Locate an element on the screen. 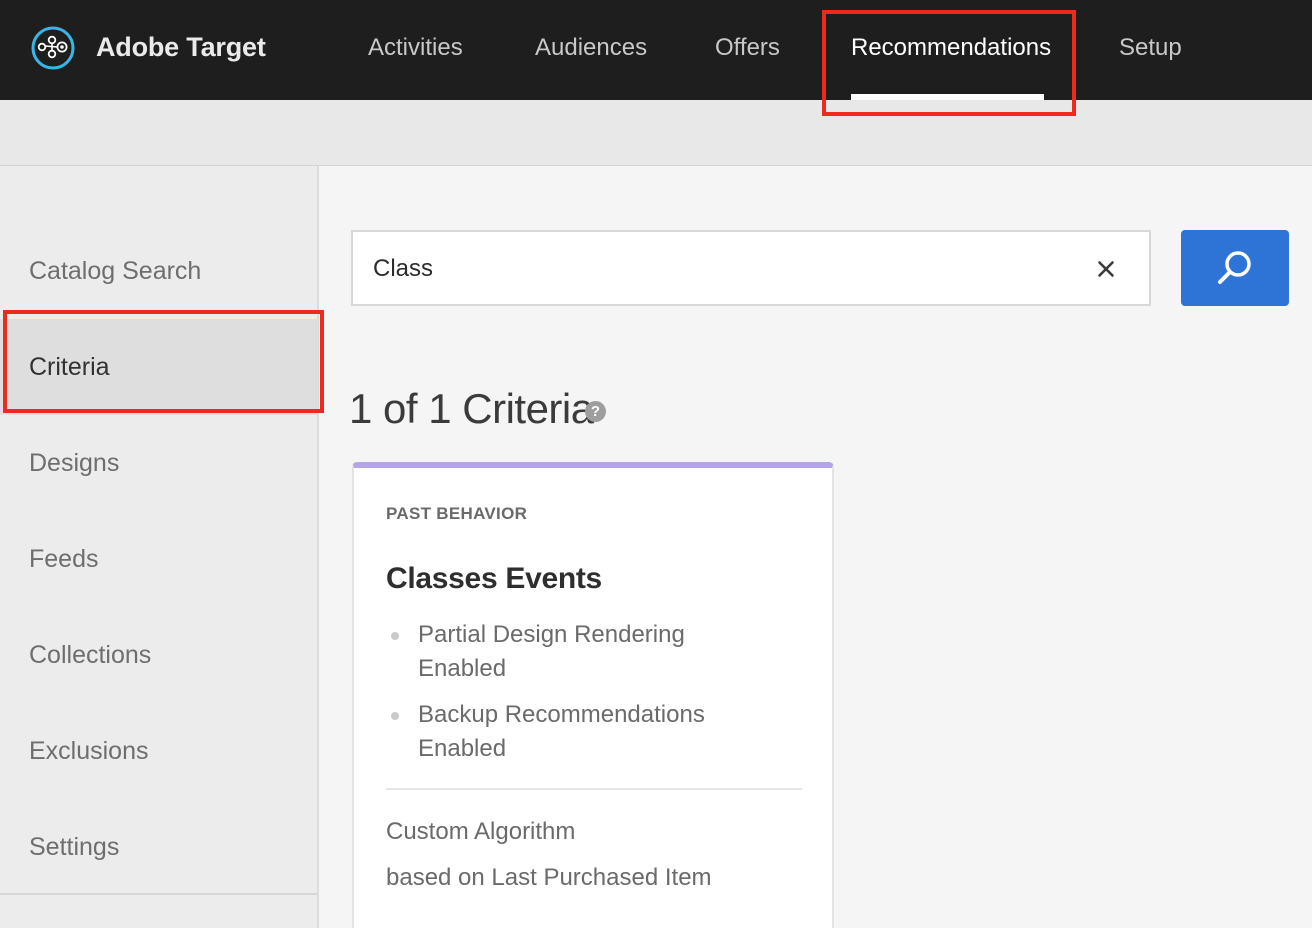 The height and width of the screenshot is (928, 1312). sidebar-item-settings: Settings is located at coordinates (158, 847).